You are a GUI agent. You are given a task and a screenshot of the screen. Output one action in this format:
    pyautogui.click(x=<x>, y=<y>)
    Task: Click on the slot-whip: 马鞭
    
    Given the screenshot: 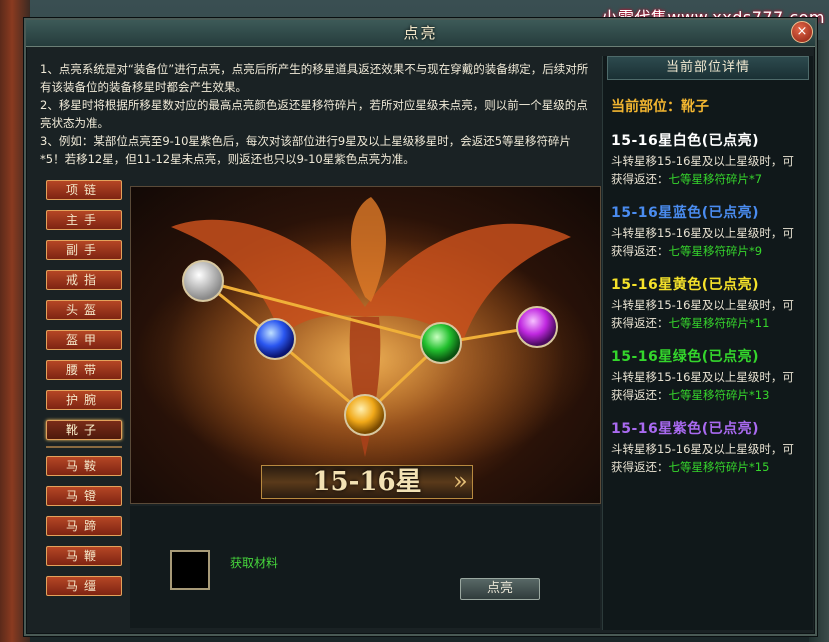 What is the action you would take?
    pyautogui.click(x=84, y=556)
    